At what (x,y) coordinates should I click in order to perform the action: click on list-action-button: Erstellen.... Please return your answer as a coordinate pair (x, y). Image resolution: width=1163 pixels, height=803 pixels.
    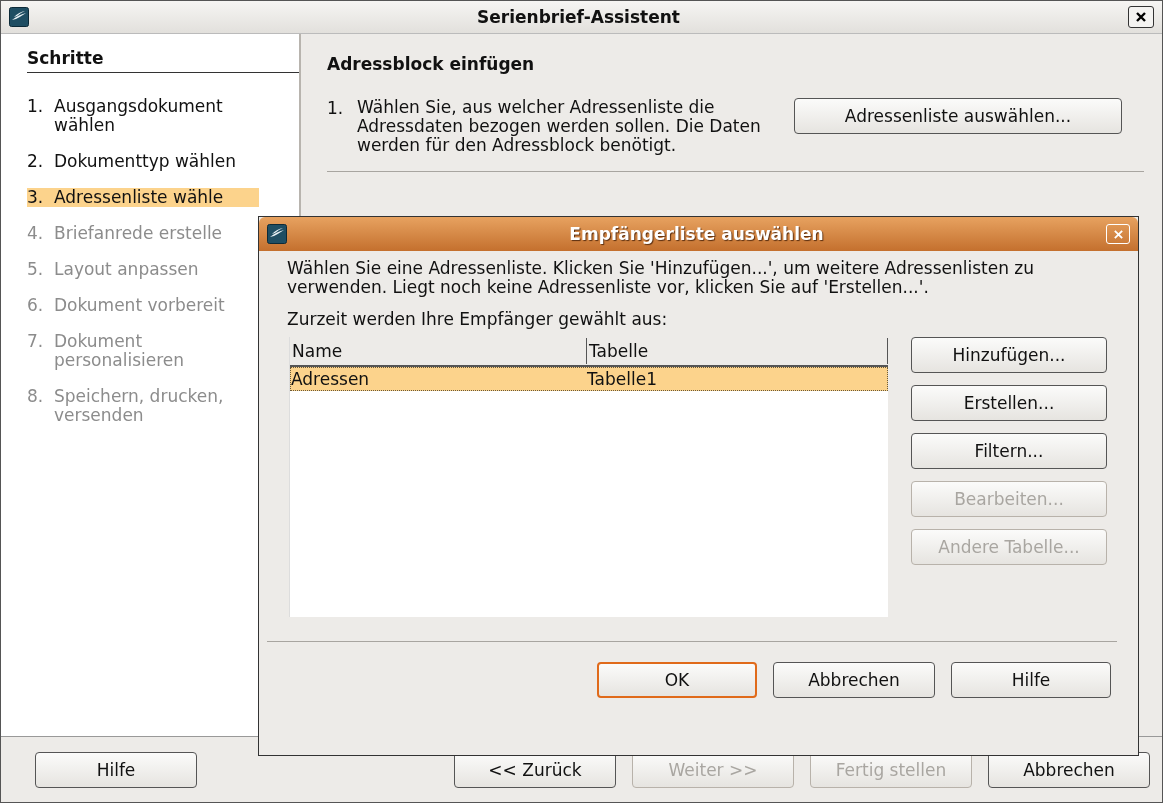
    Looking at the image, I should click on (1009, 403).